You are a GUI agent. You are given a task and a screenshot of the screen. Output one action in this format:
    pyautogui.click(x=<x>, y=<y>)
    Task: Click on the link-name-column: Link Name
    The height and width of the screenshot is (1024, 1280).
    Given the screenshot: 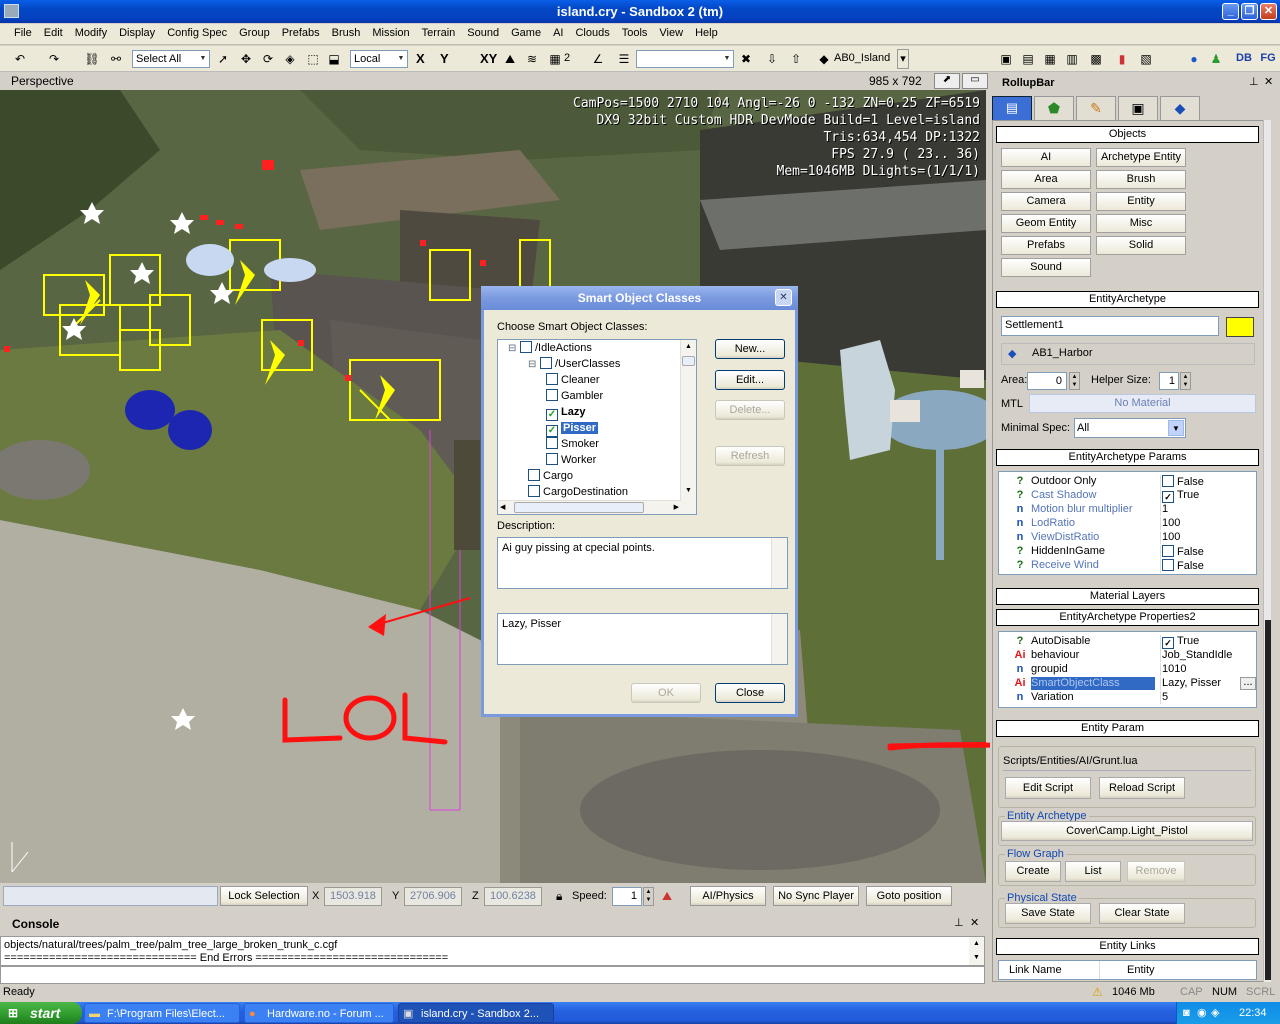 What is the action you would take?
    pyautogui.click(x=1035, y=970)
    